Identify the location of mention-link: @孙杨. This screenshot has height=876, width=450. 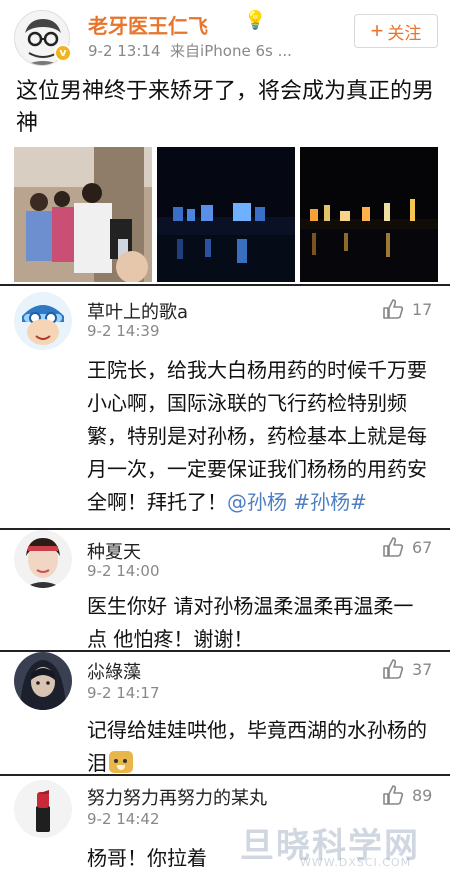
(257, 502).